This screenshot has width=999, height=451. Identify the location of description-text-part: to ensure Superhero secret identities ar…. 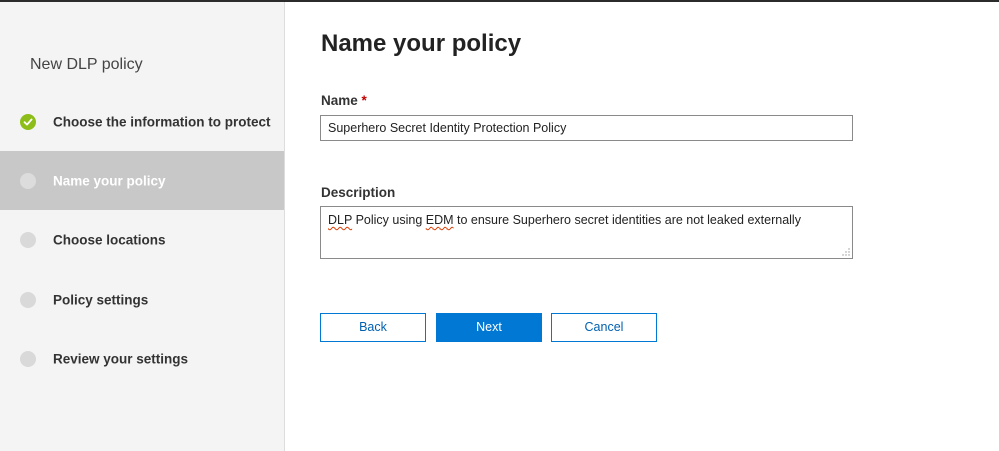
(627, 220).